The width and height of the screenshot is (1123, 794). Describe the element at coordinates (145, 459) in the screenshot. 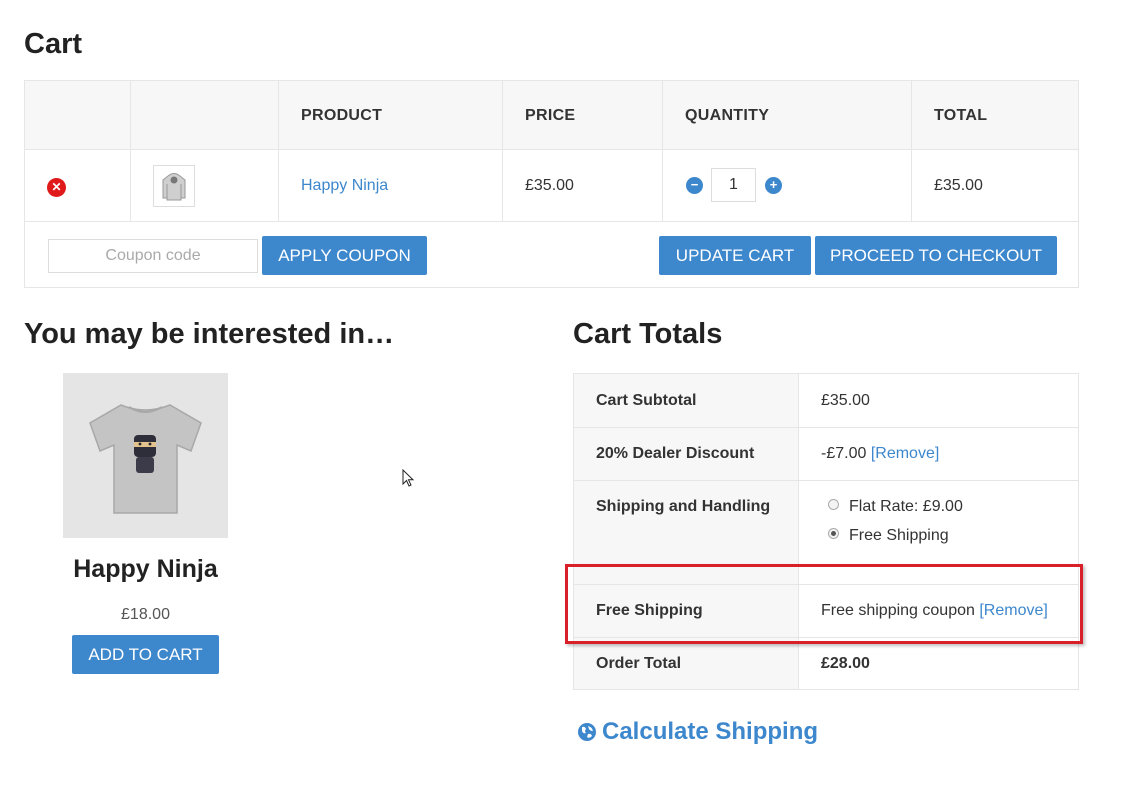

I see `tshirt-icon` at that location.